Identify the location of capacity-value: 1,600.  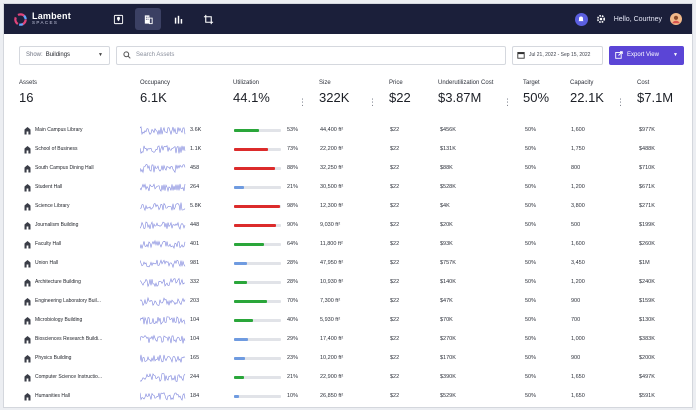
(578, 244).